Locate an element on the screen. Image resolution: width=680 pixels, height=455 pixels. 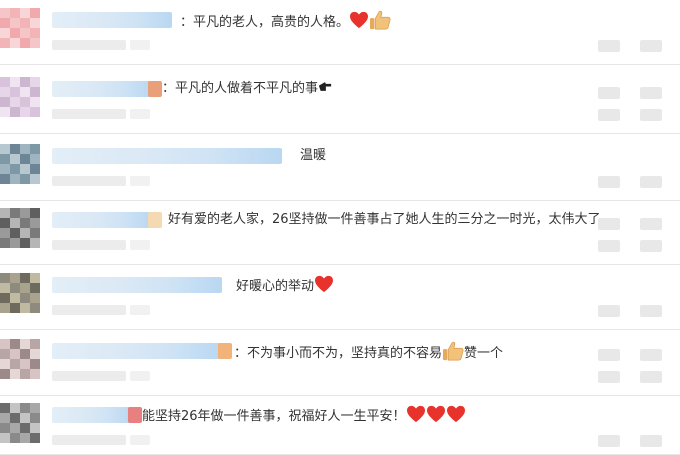
comment-text: 好有爱的老人家，26坚持做一件善事占了她人生的三分之一时光，太伟大了 is located at coordinates (384, 220).